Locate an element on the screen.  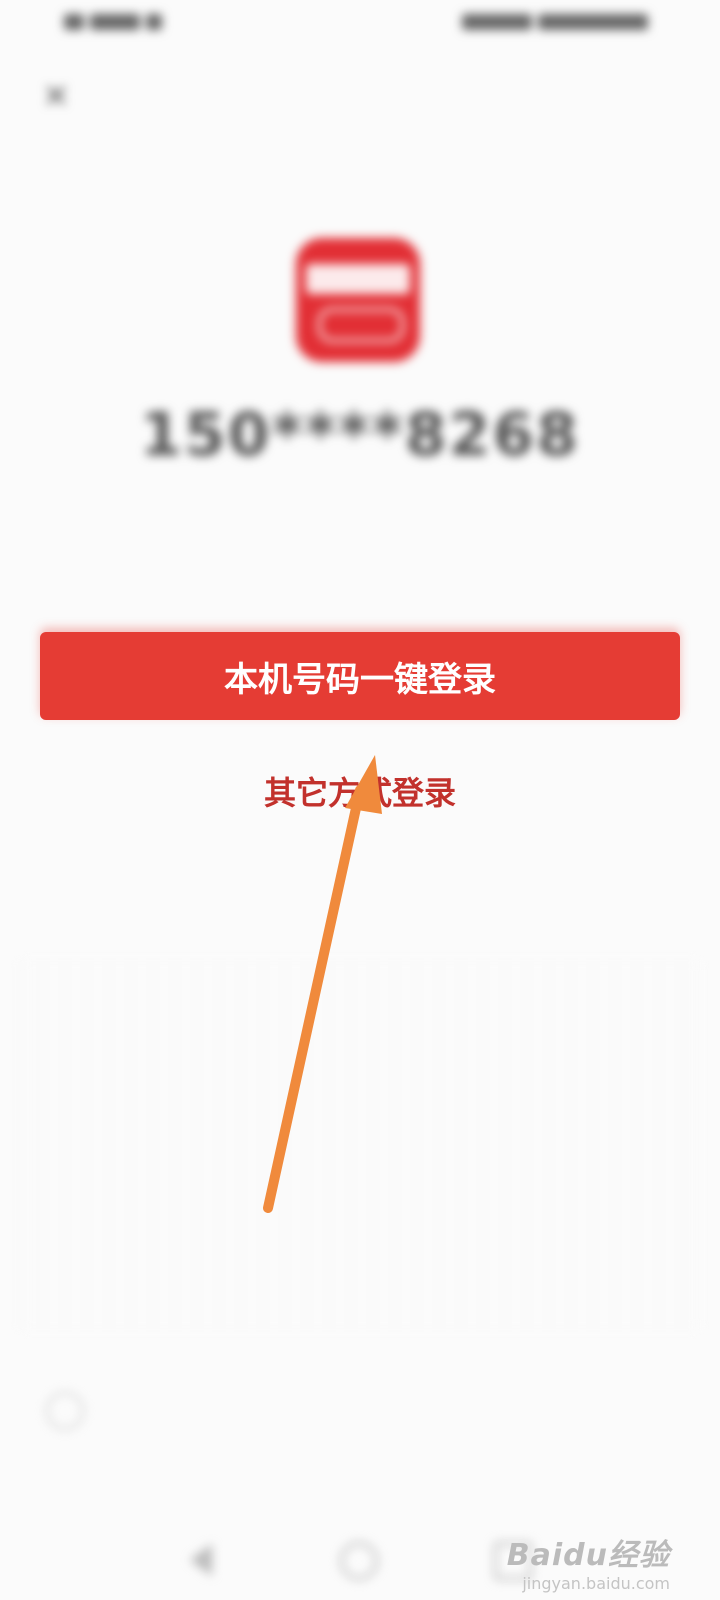
status-right is located at coordinates (555, 22).